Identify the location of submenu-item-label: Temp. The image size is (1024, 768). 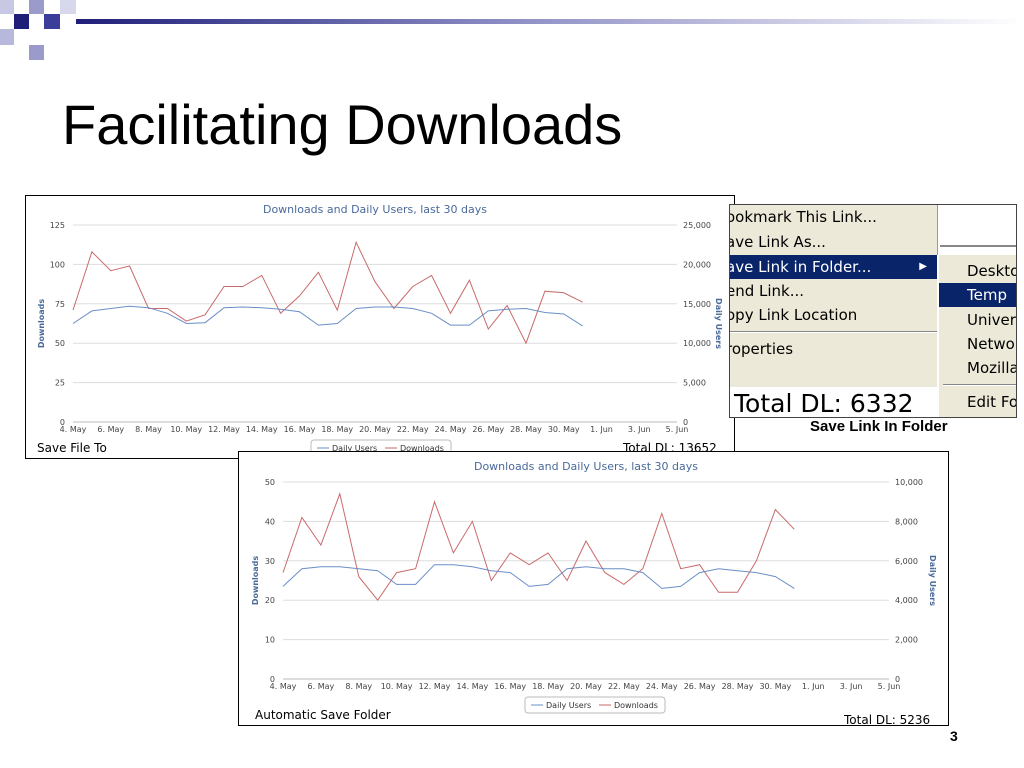
(987, 295).